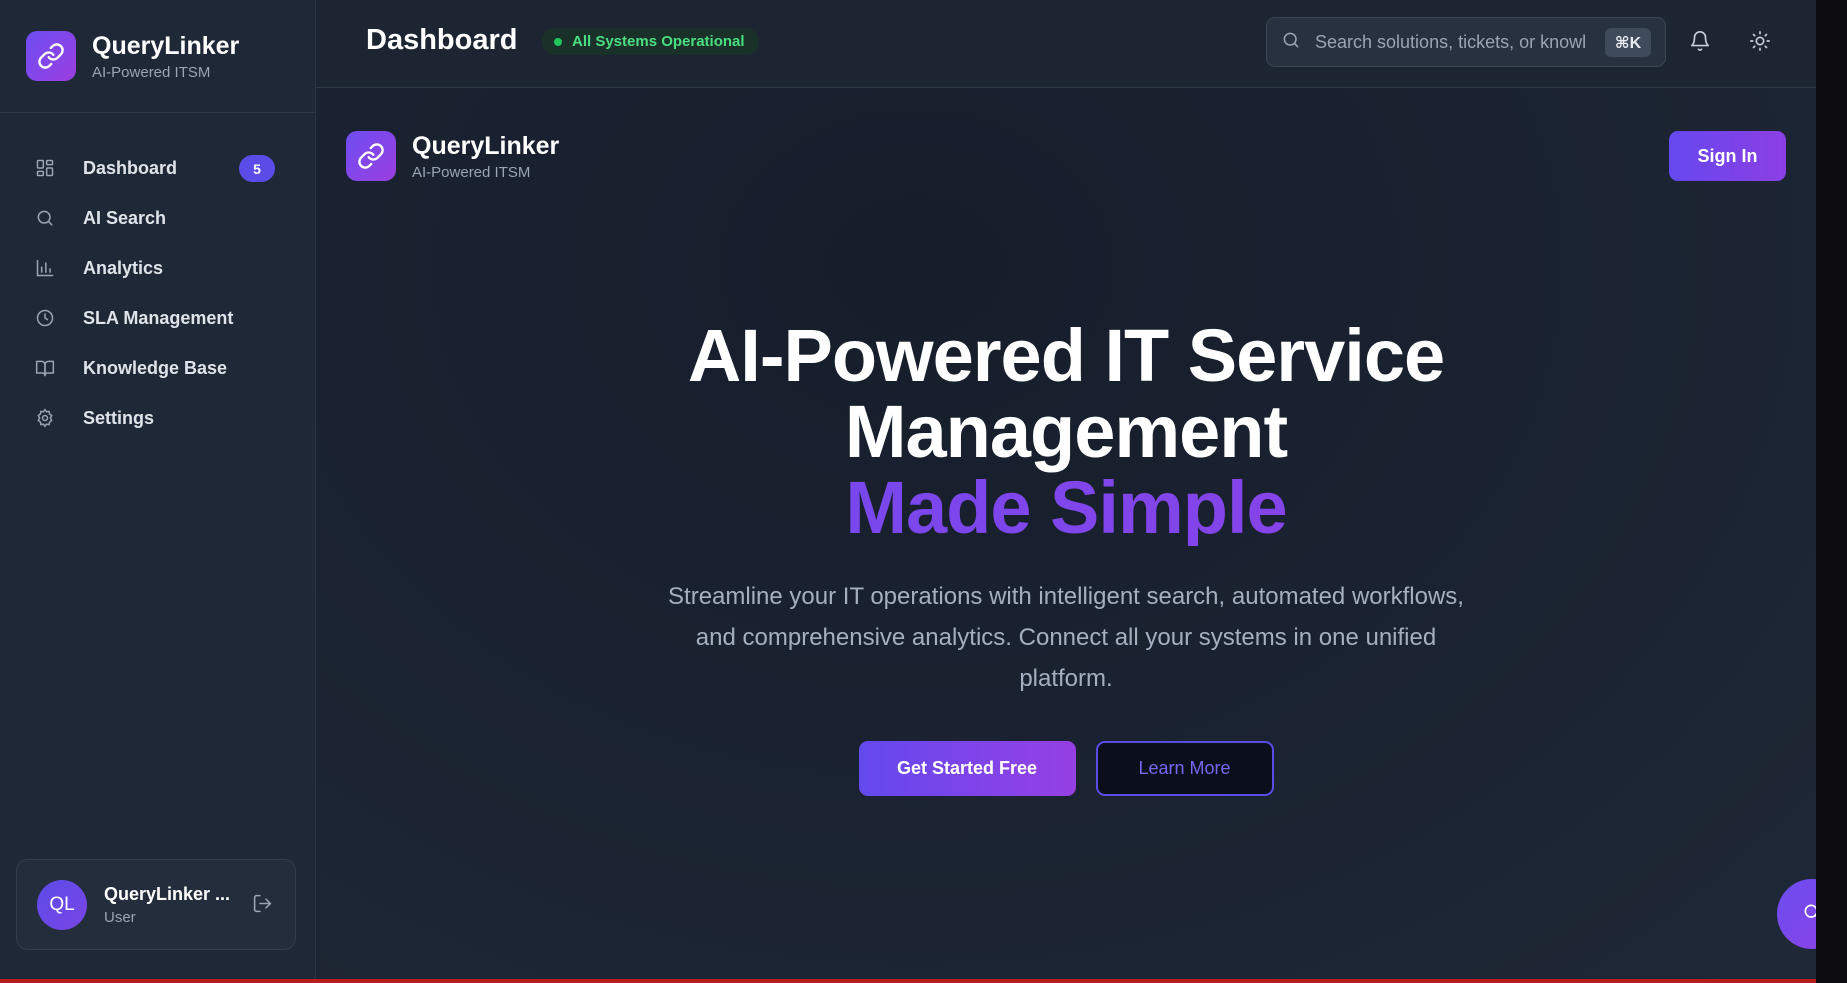 The width and height of the screenshot is (1847, 983). I want to click on book-icon, so click(45, 368).